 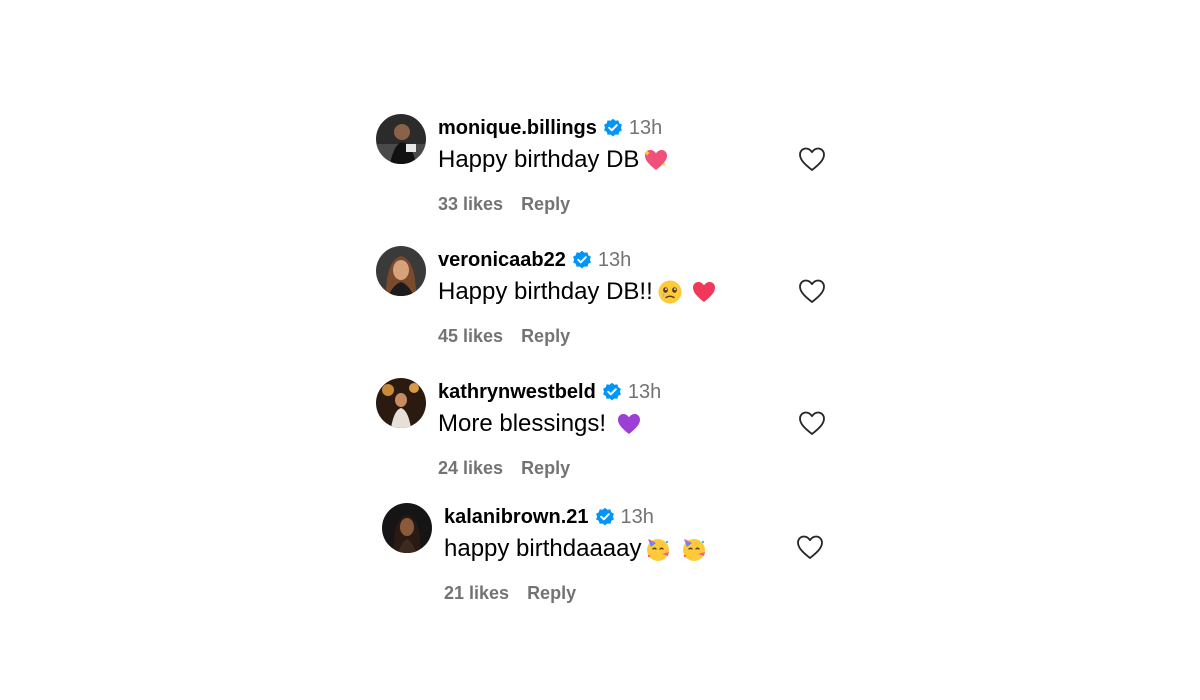 I want to click on username: monique.billings, so click(x=517, y=128).